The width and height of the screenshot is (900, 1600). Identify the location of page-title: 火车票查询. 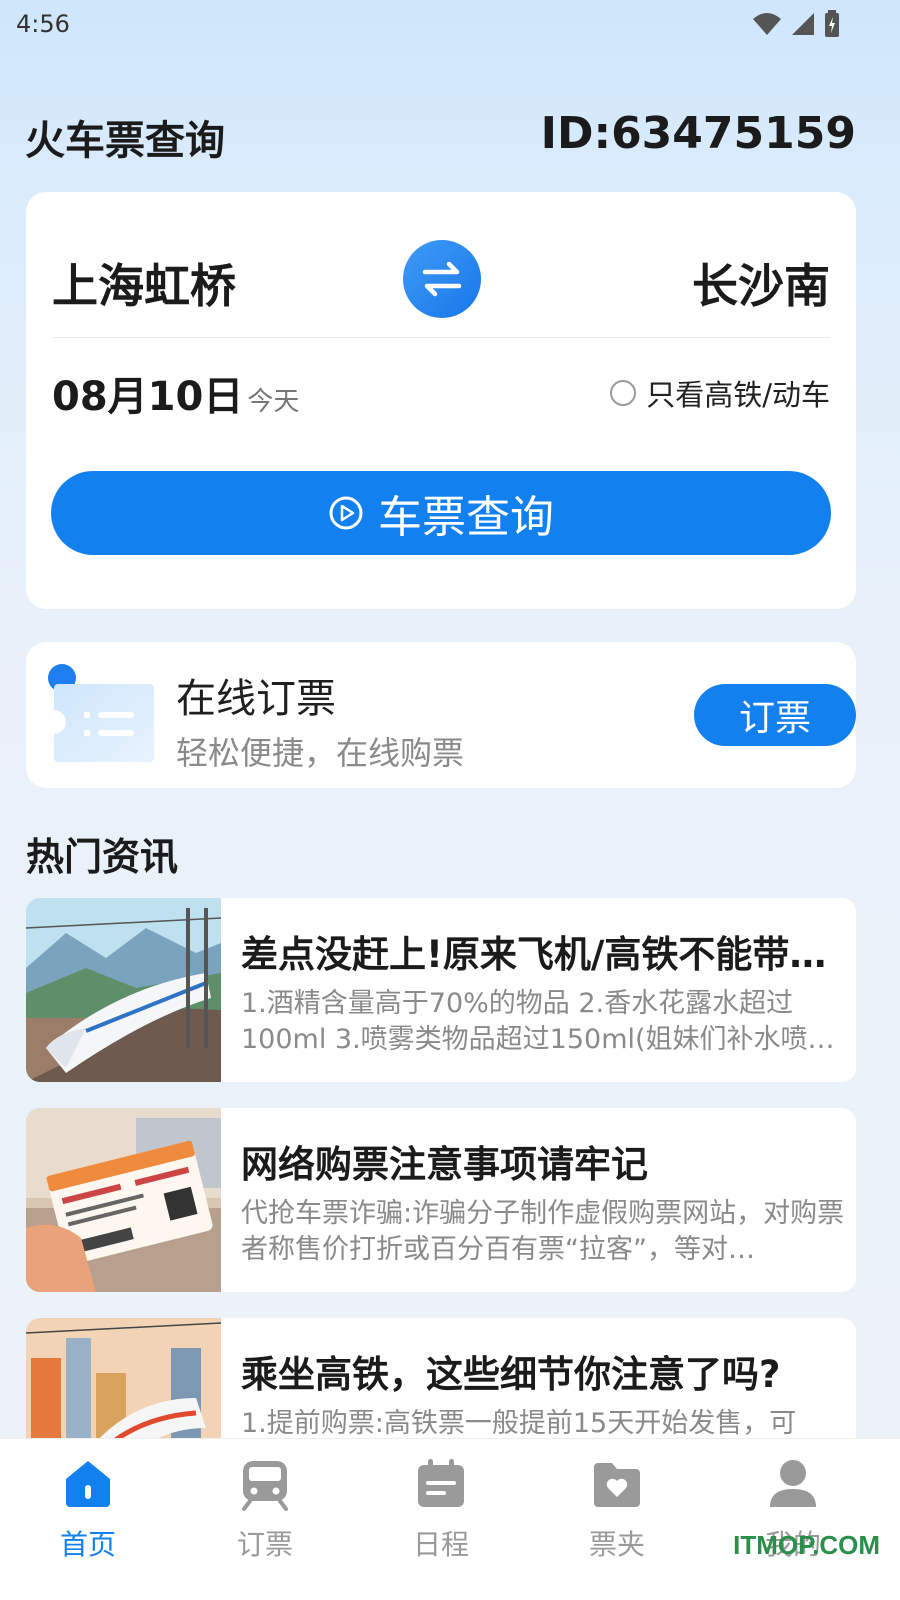
(125, 141).